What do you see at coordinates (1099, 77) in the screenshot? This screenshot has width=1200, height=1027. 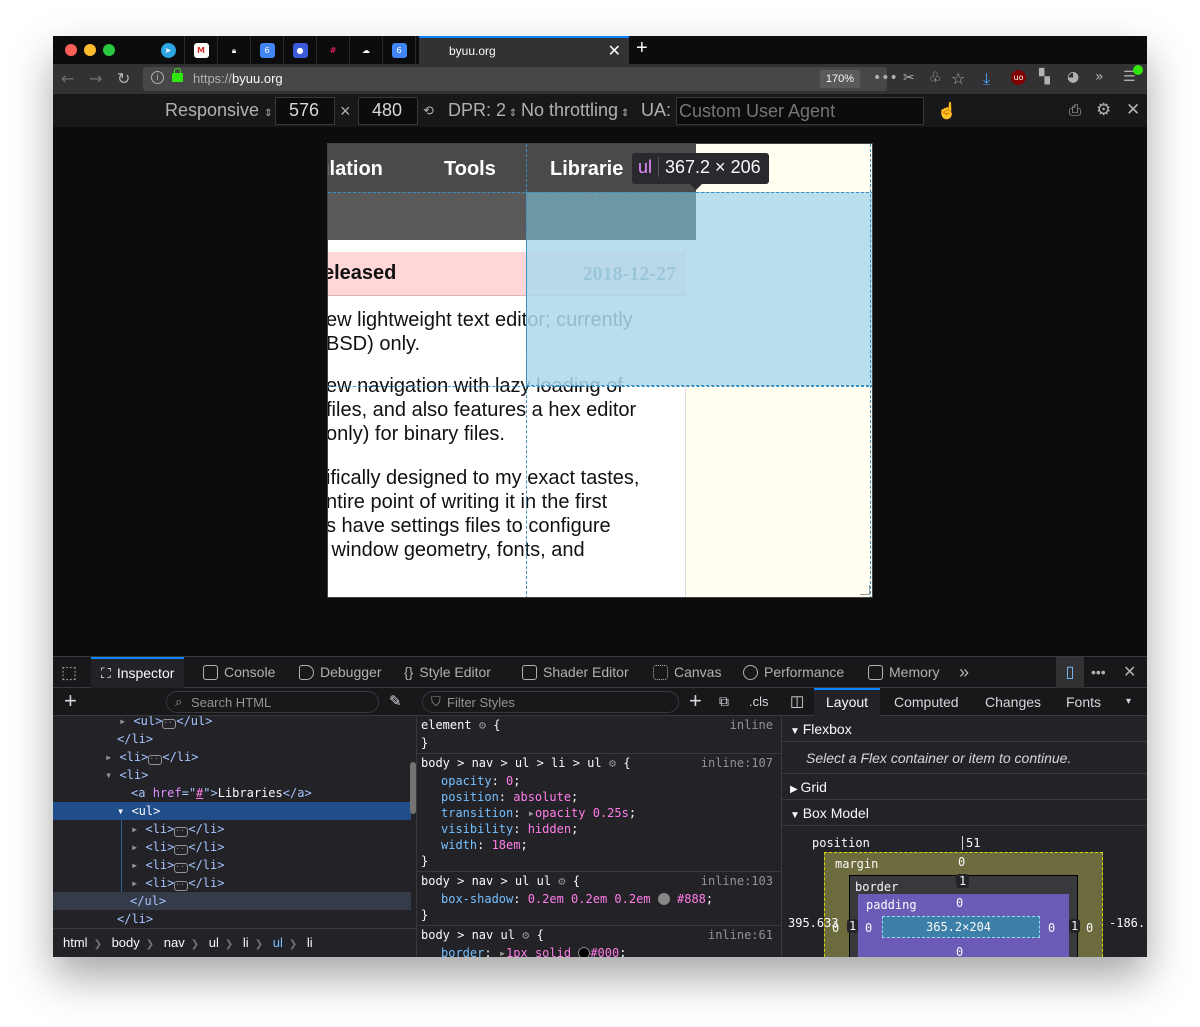 I see `overflow-icon: »` at bounding box center [1099, 77].